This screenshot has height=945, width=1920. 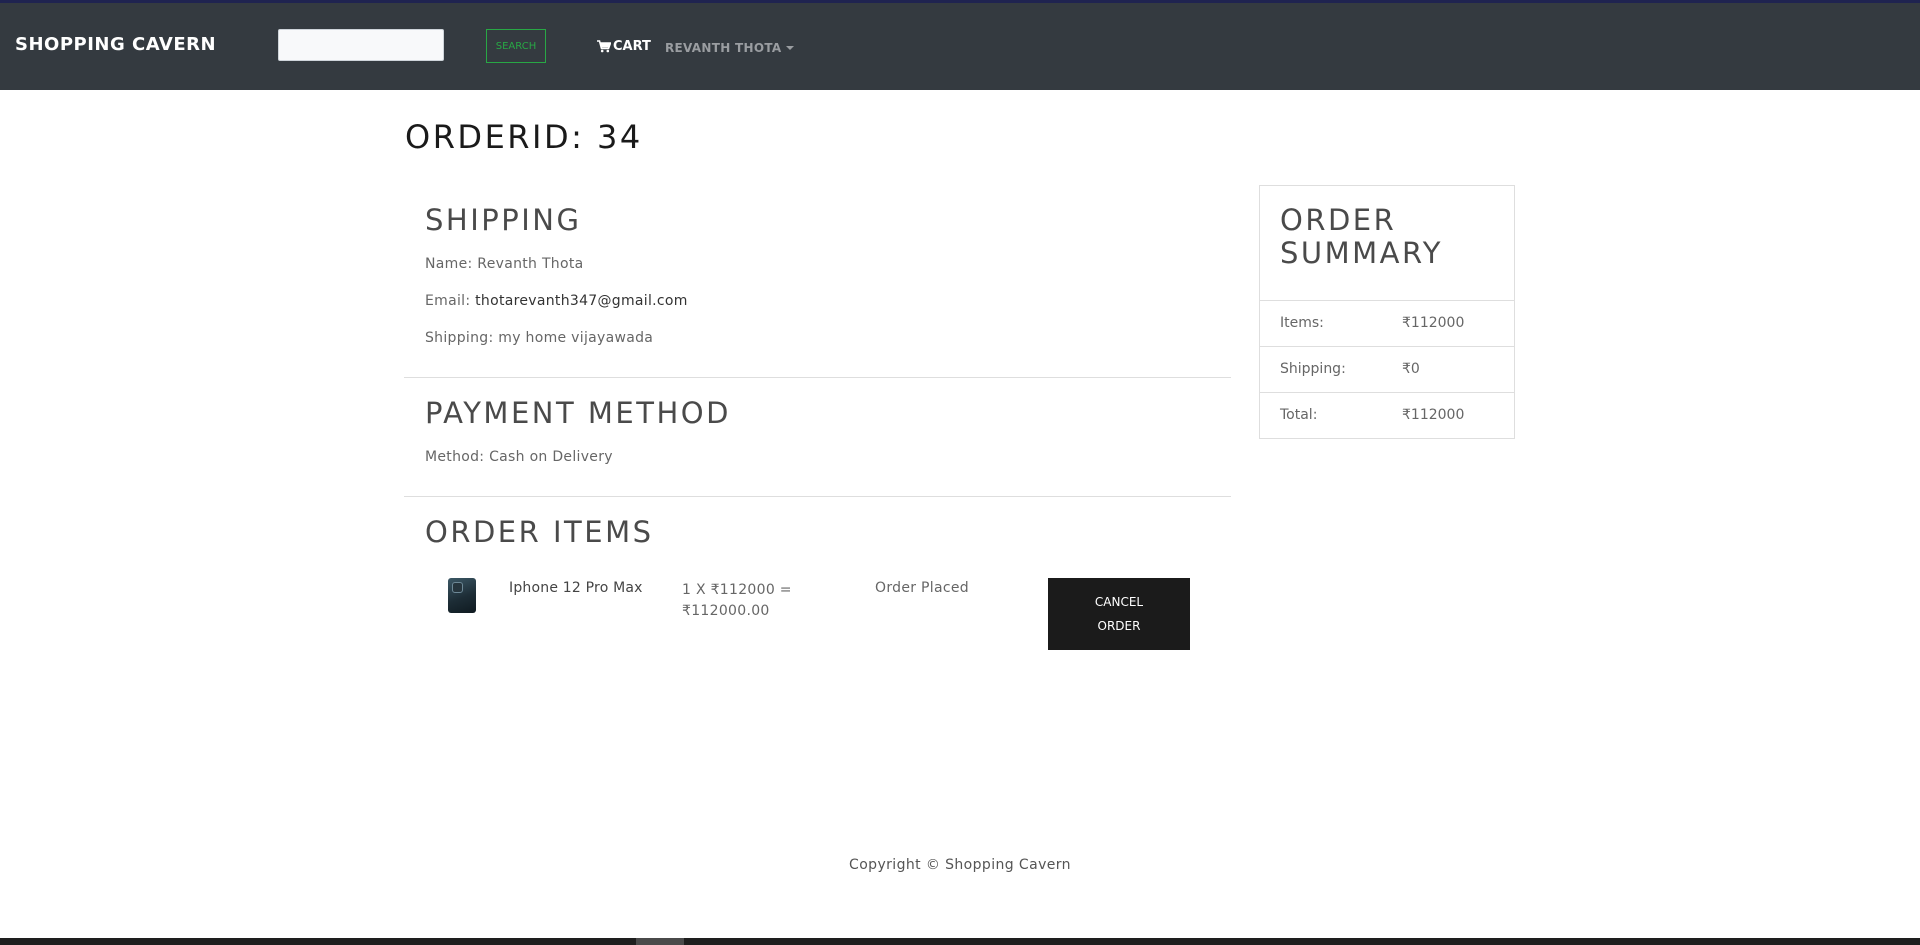 I want to click on summary-value: ₹0, so click(x=1411, y=369).